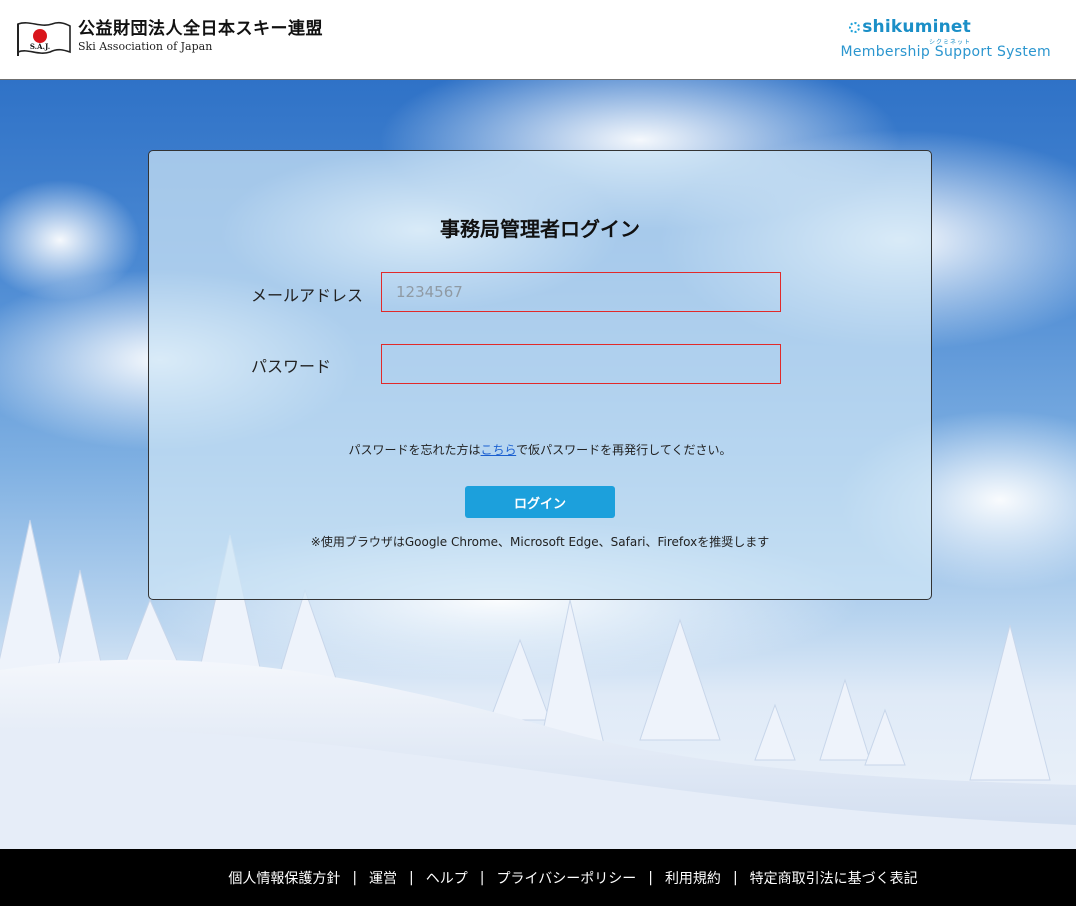  I want to click on footer-link-commerce-law: 特定商取引法に基づく表記, so click(834, 878).